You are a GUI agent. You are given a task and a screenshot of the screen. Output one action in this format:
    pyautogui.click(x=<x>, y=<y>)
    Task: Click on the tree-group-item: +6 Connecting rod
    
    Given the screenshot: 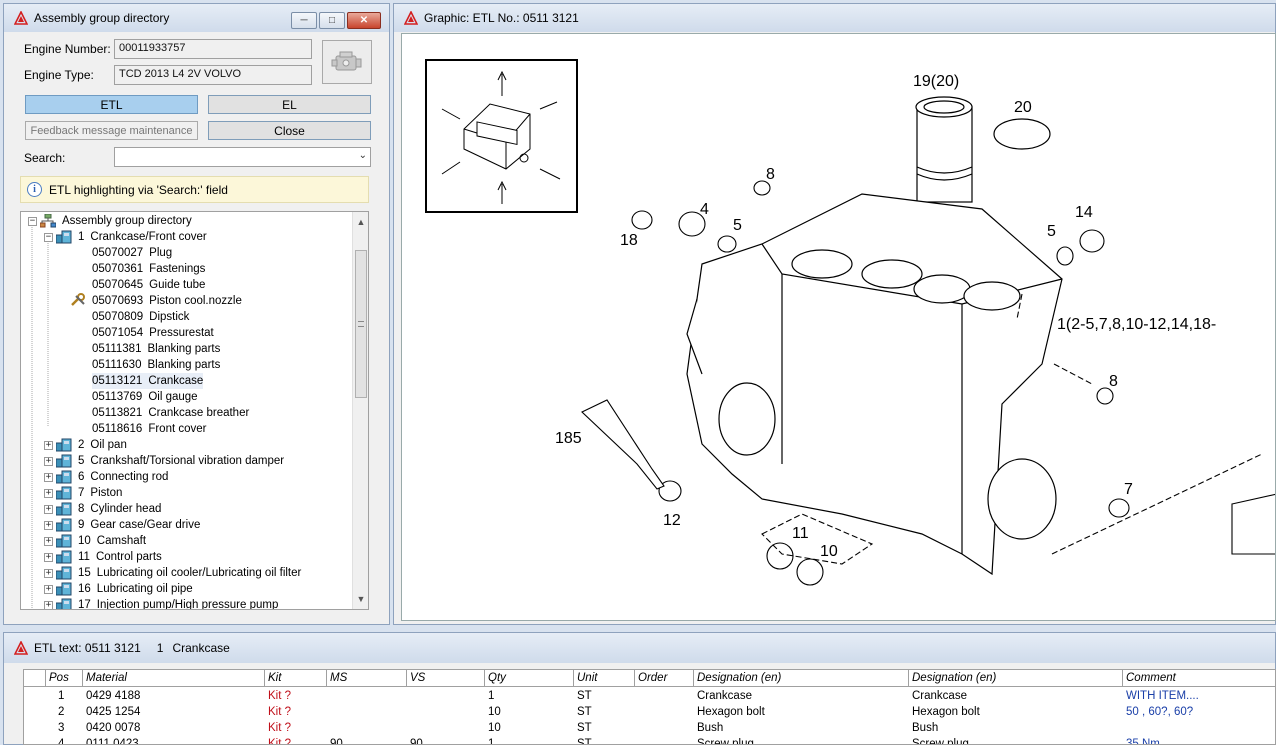 What is the action you would take?
    pyautogui.click(x=106, y=477)
    